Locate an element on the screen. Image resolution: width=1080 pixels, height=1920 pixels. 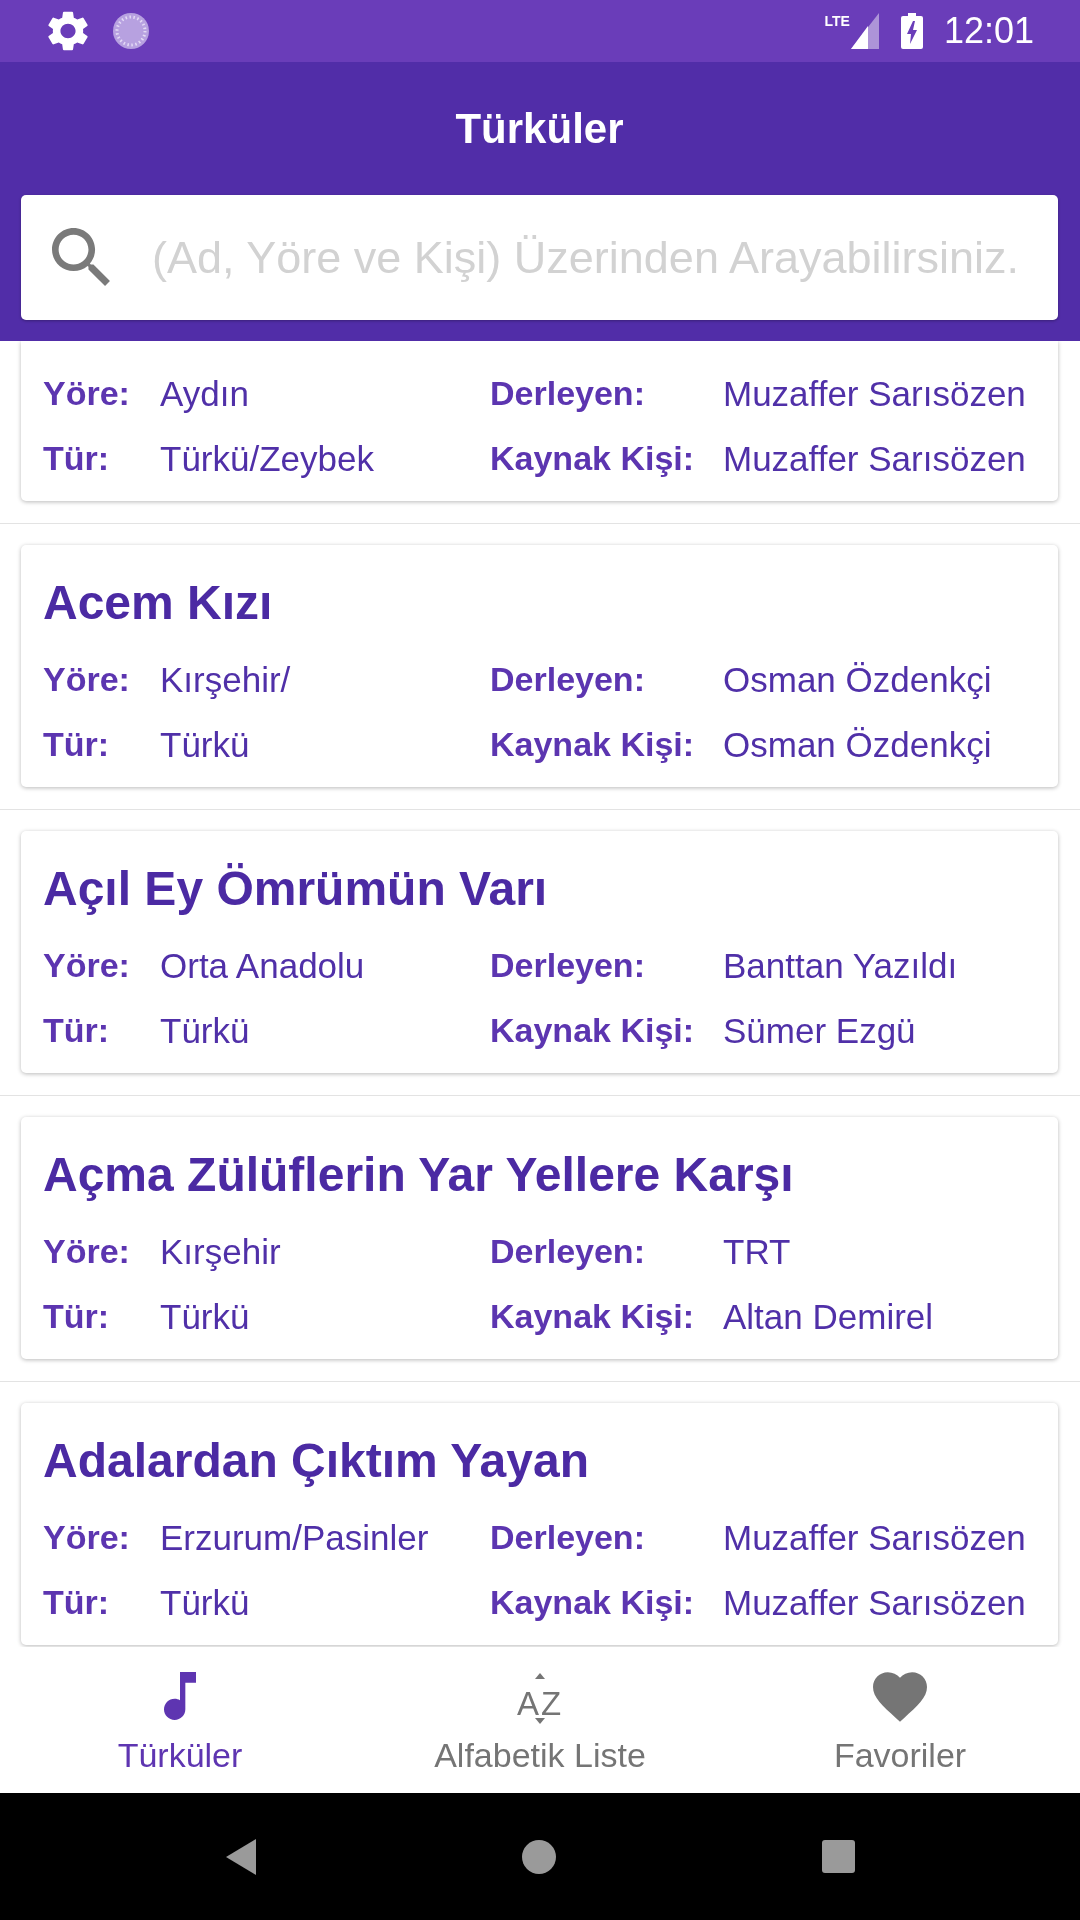
bottom-nav-tab: AZ Alfabetik Liste is located at coordinates (540, 1720).